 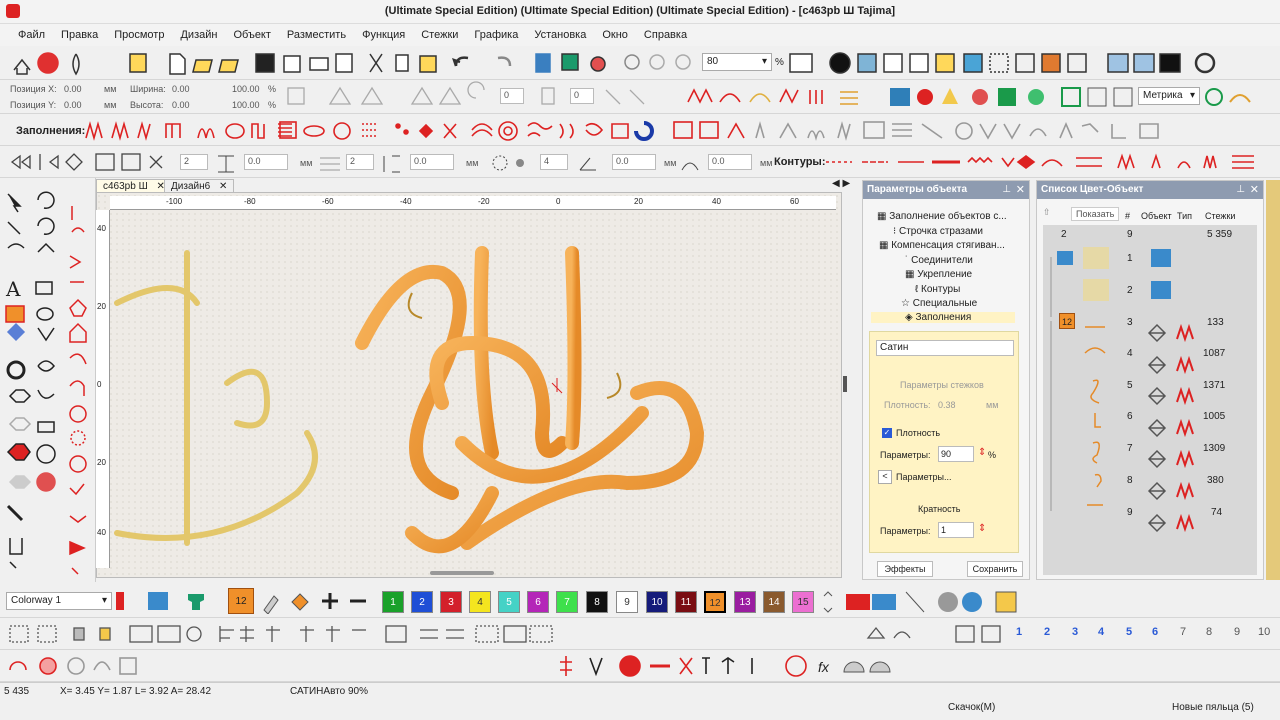 What do you see at coordinates (1130, 416) in the screenshot?
I see `row-num: 6` at bounding box center [1130, 416].